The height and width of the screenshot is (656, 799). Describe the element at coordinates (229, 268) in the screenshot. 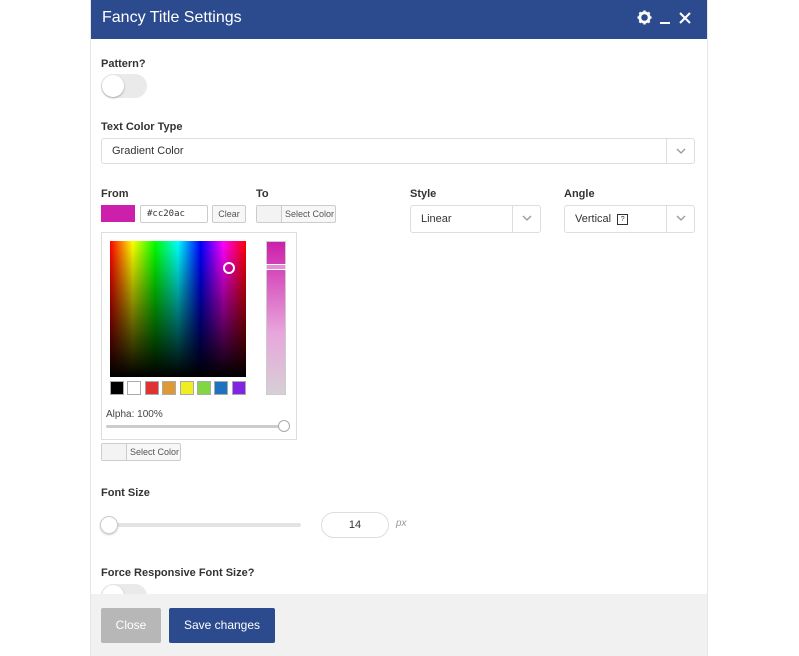

I see `sv-handle` at that location.